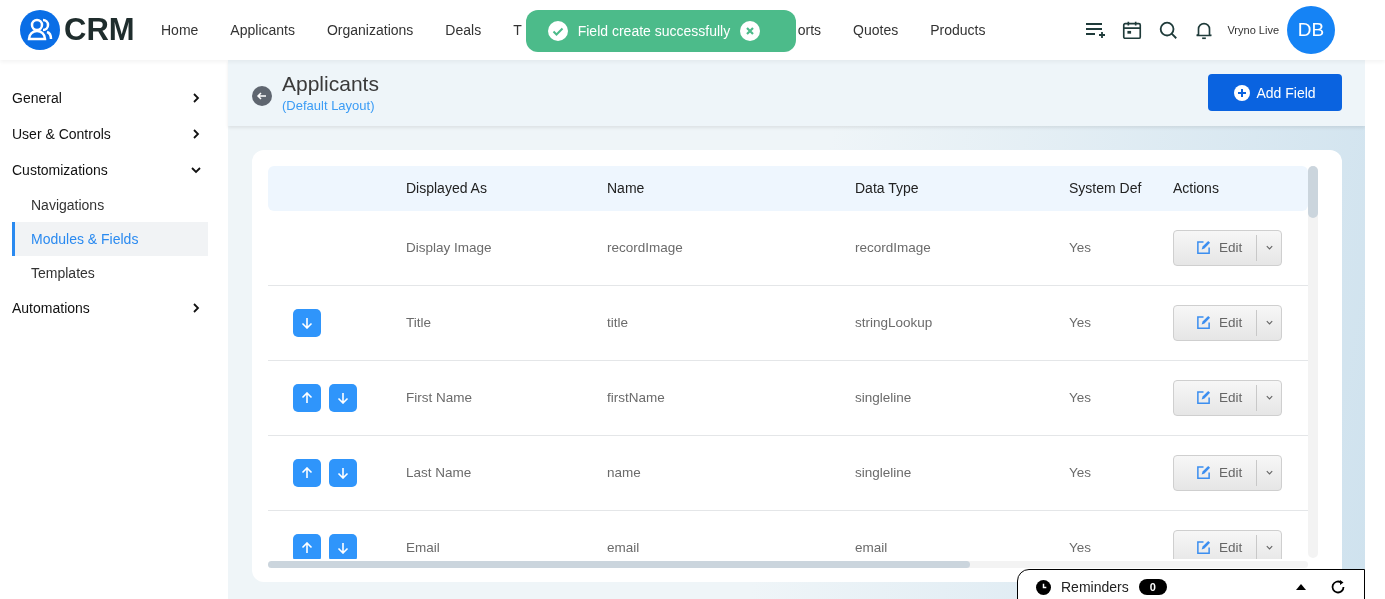 The width and height of the screenshot is (1385, 599). What do you see at coordinates (114, 308) in the screenshot?
I see `sidebar-item: Automations` at bounding box center [114, 308].